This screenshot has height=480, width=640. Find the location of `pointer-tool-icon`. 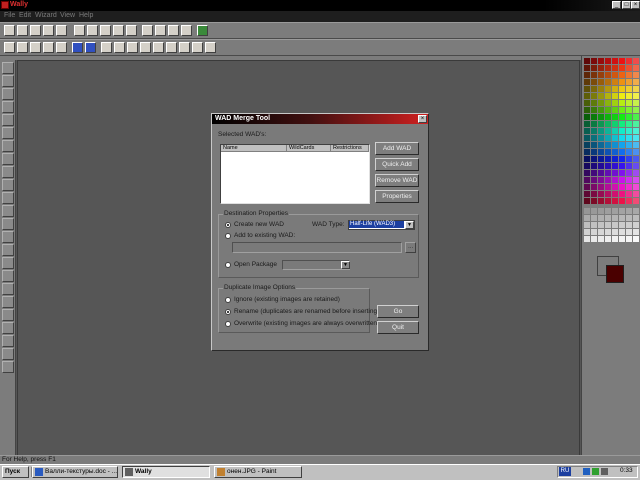

pointer-tool-icon is located at coordinates (8, 68).